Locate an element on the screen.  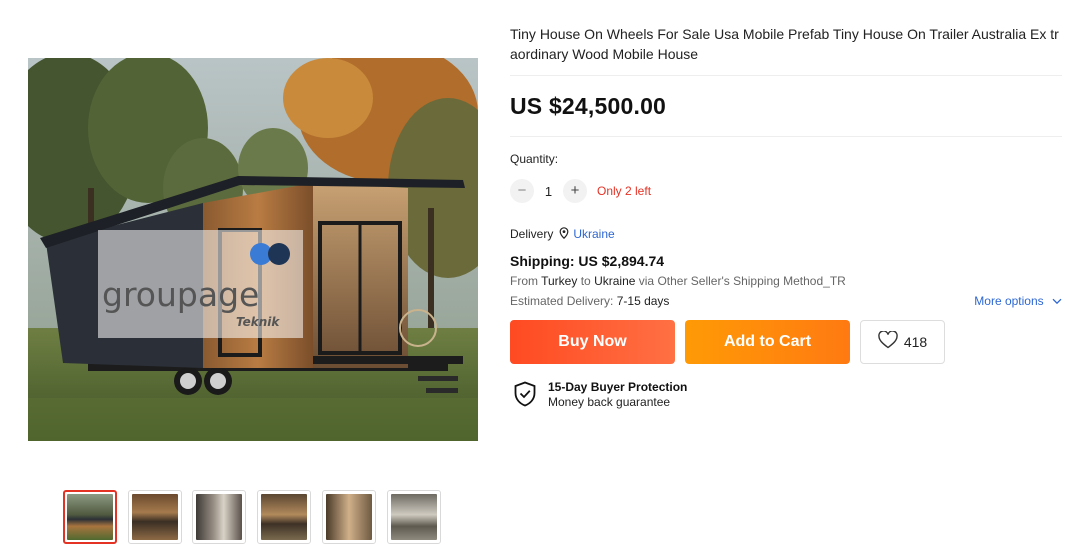
thumbnail-strip is located at coordinates (253, 517).